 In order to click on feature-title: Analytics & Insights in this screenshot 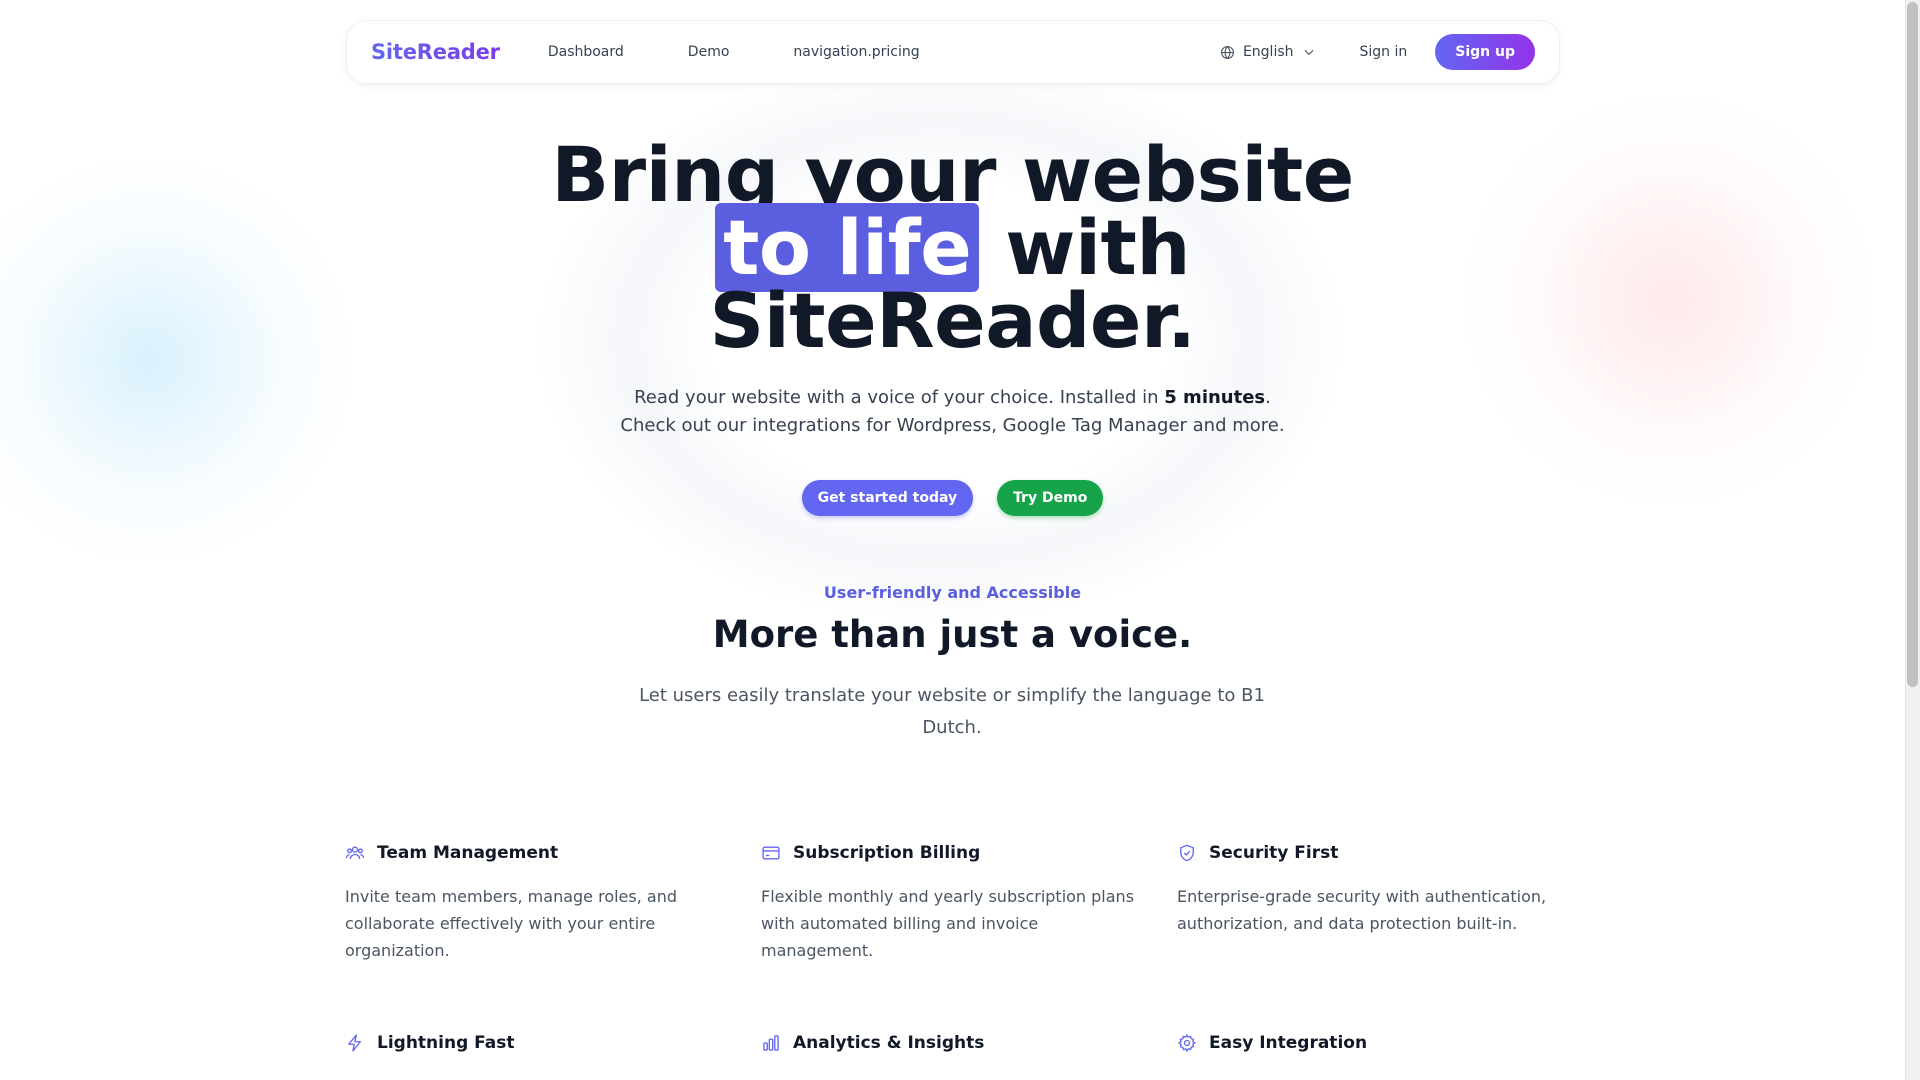, I will do `click(889, 1043)`.